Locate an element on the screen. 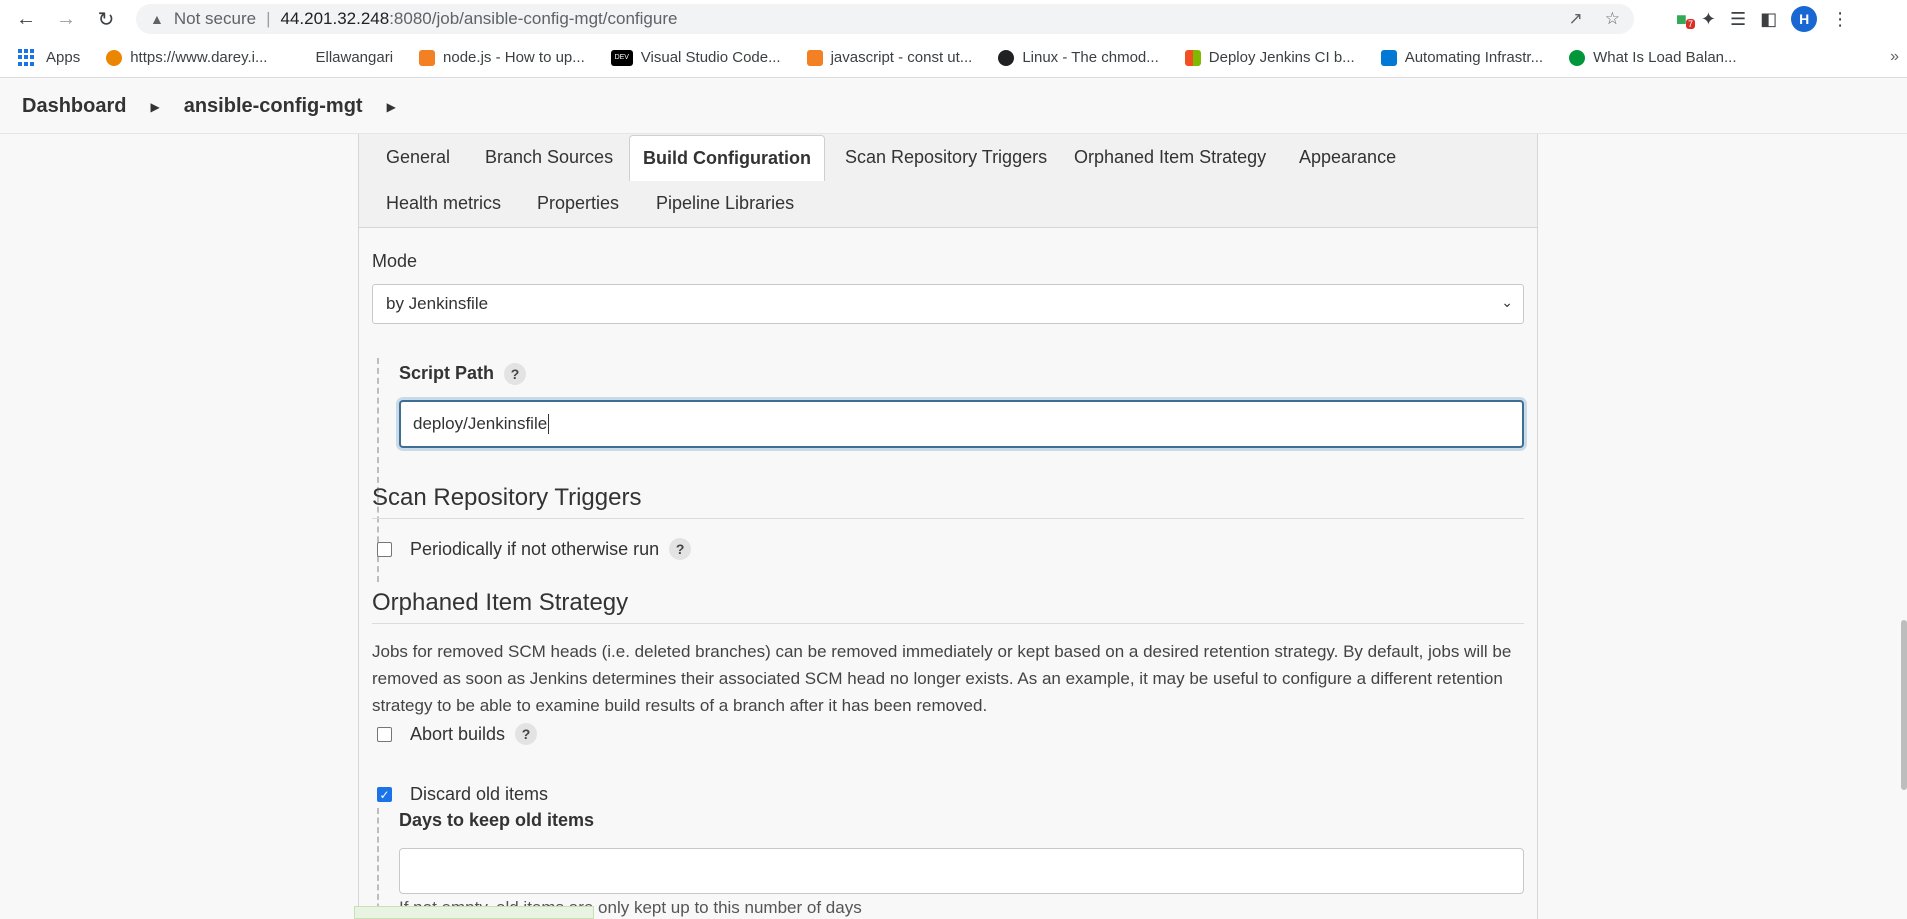 This screenshot has width=1907, height=919. tab-build-configuration: Build Configuration is located at coordinates (727, 158).